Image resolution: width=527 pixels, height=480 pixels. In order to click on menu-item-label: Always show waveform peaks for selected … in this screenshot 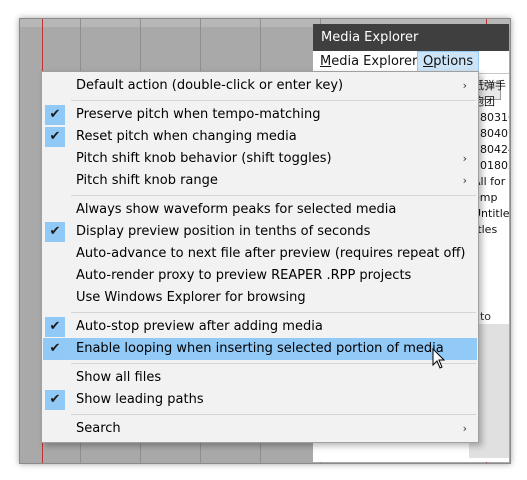, I will do `click(236, 209)`.